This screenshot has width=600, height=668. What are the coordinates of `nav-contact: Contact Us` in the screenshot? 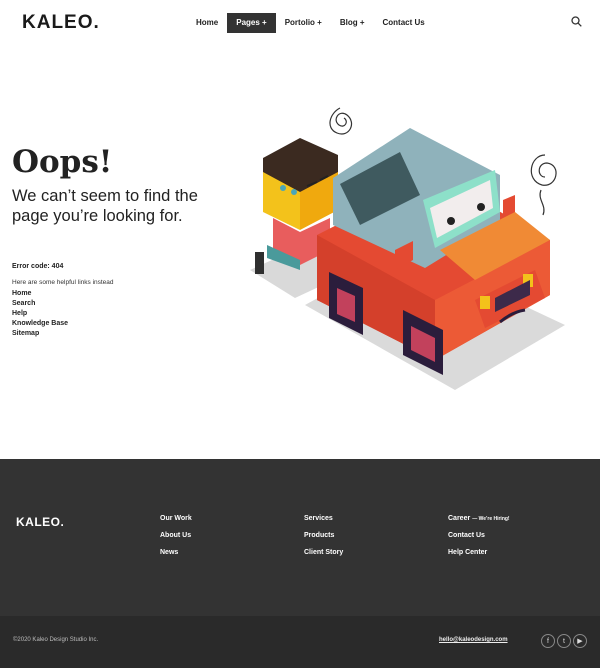 It's located at (404, 23).